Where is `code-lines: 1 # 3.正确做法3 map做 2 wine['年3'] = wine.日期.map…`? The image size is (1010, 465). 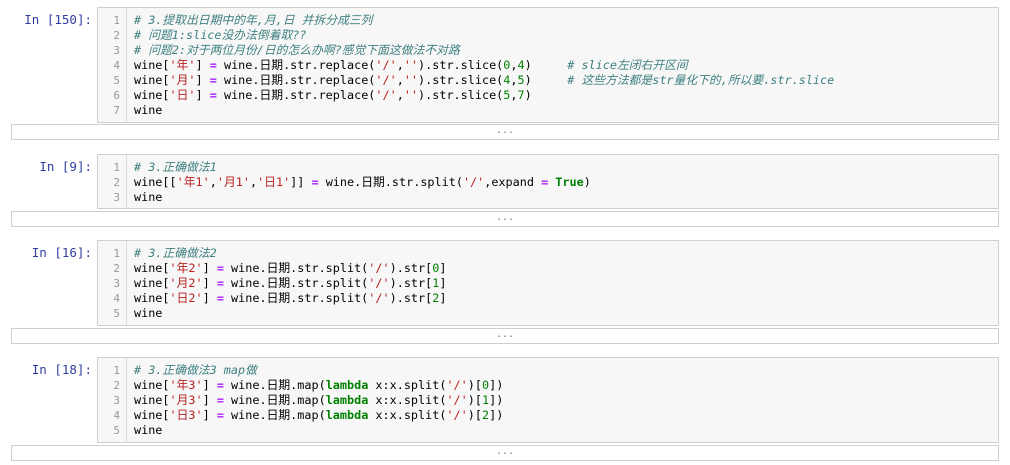
code-lines: 1 # 3.正确做法3 map做 2 wine['年3'] = wine.日期.map… is located at coordinates (548, 400).